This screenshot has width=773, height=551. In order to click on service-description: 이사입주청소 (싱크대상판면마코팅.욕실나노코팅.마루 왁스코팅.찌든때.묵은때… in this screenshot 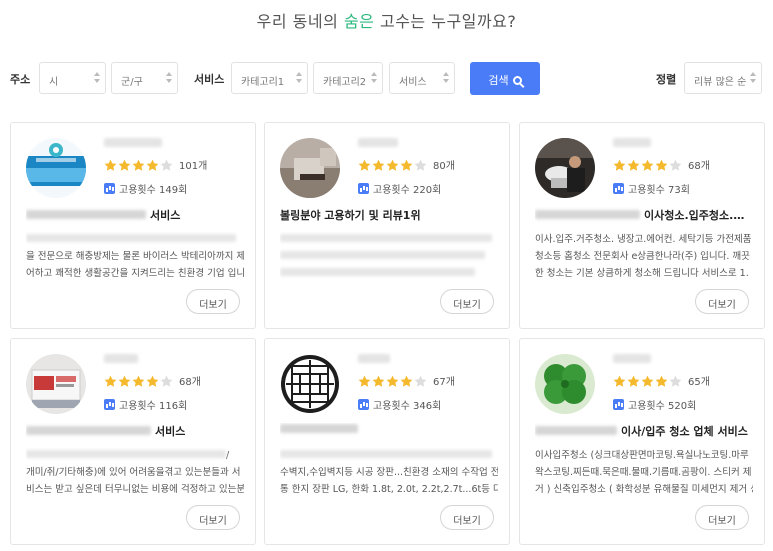, I will do `click(644, 471)`.